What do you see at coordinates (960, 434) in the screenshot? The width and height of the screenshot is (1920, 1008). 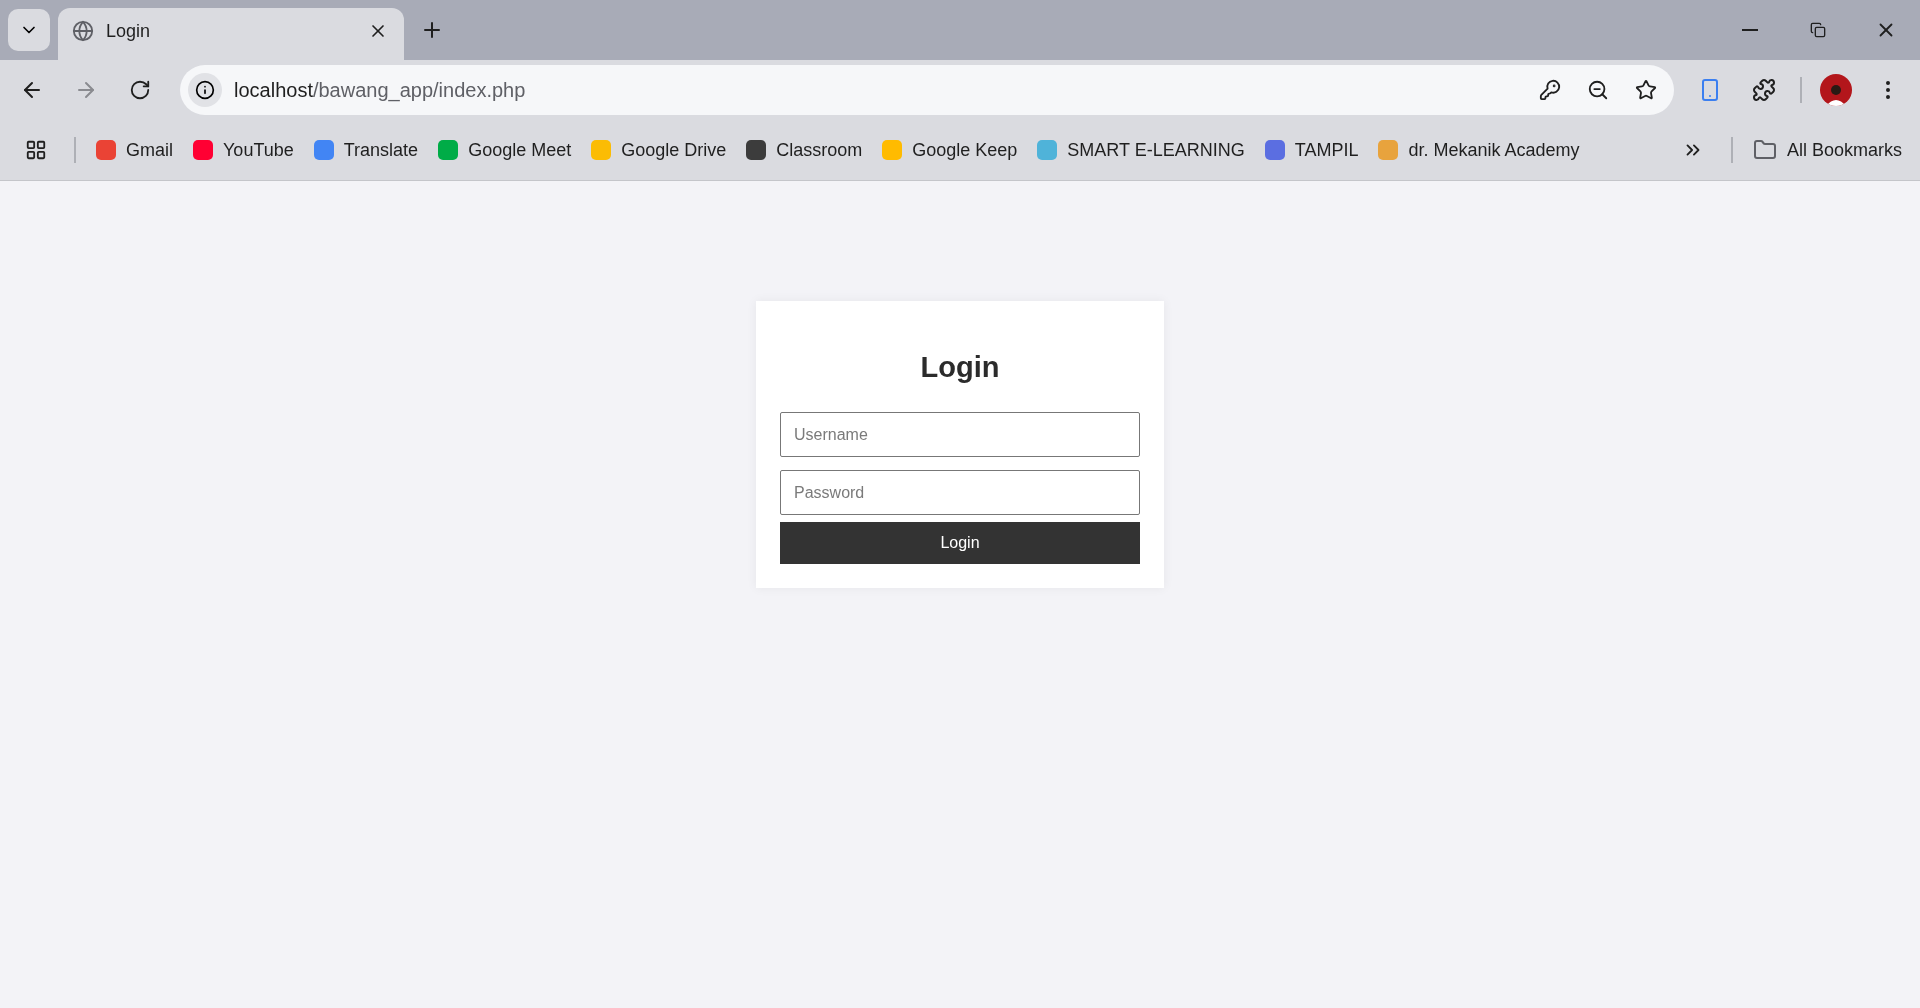 I see `username-field: Username` at bounding box center [960, 434].